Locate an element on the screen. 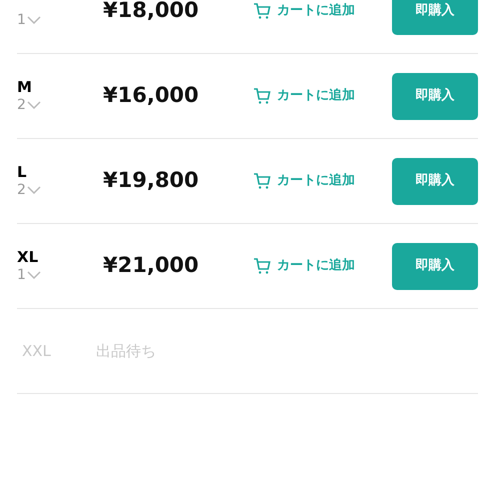 The image size is (498, 498). price-text: ¥21,000 is located at coordinates (151, 266).